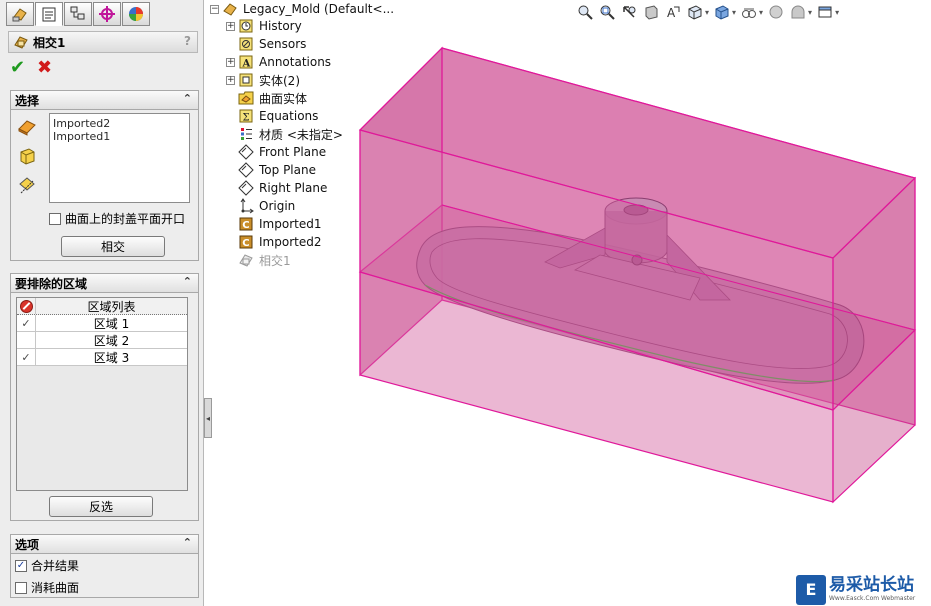 Image resolution: width=931 pixels, height=606 pixels. I want to click on table-row: ✓ 区域 3, so click(102, 357).